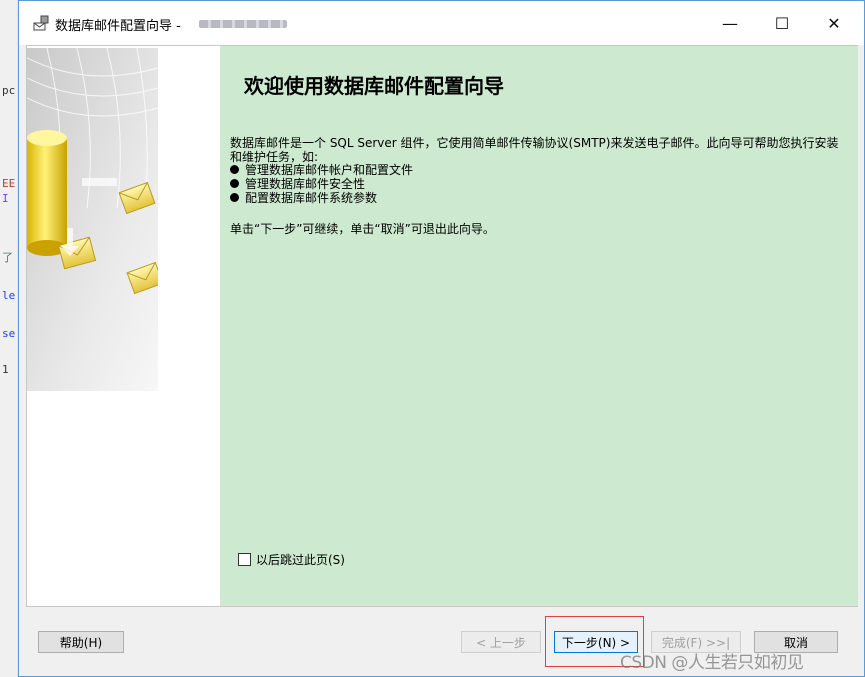  Describe the element at coordinates (7, 257) in the screenshot. I see `editor-fragment: 了` at that location.